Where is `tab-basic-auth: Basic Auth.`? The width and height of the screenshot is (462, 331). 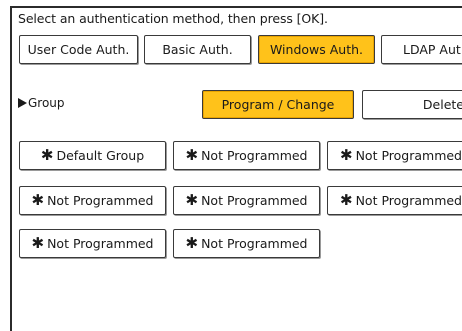
tab-basic-auth: Basic Auth. is located at coordinates (197, 49).